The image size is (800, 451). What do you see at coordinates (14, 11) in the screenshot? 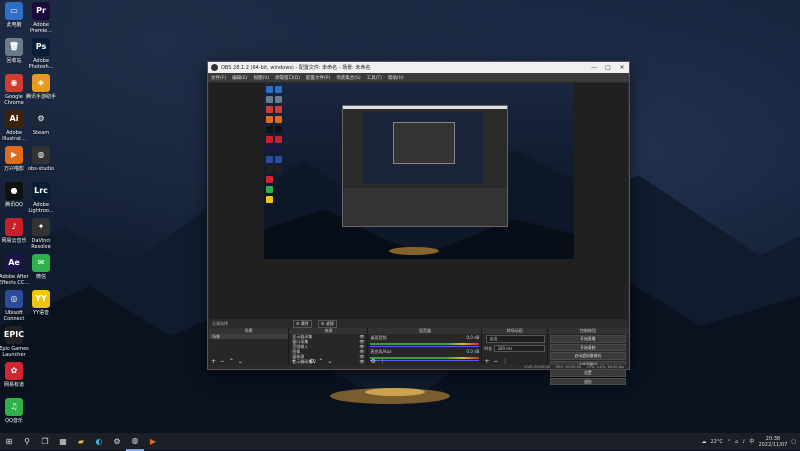
I see `desktop-app-icon: ▭` at bounding box center [14, 11].